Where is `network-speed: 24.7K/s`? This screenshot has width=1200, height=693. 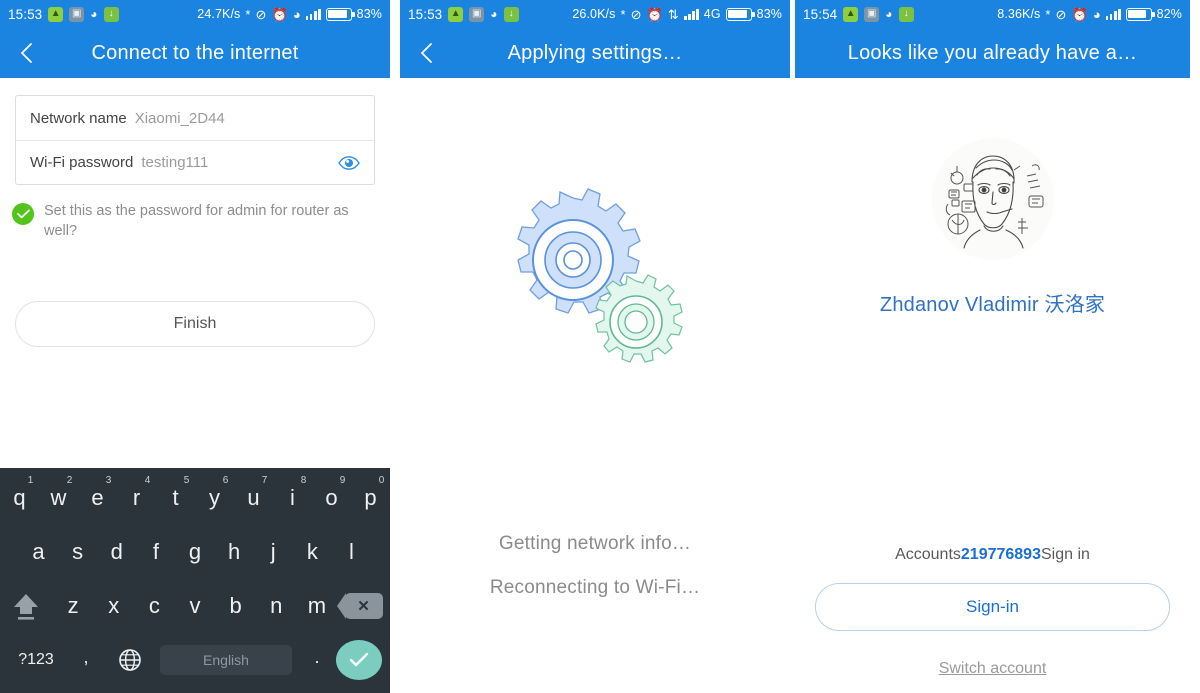 network-speed: 24.7K/s is located at coordinates (219, 14).